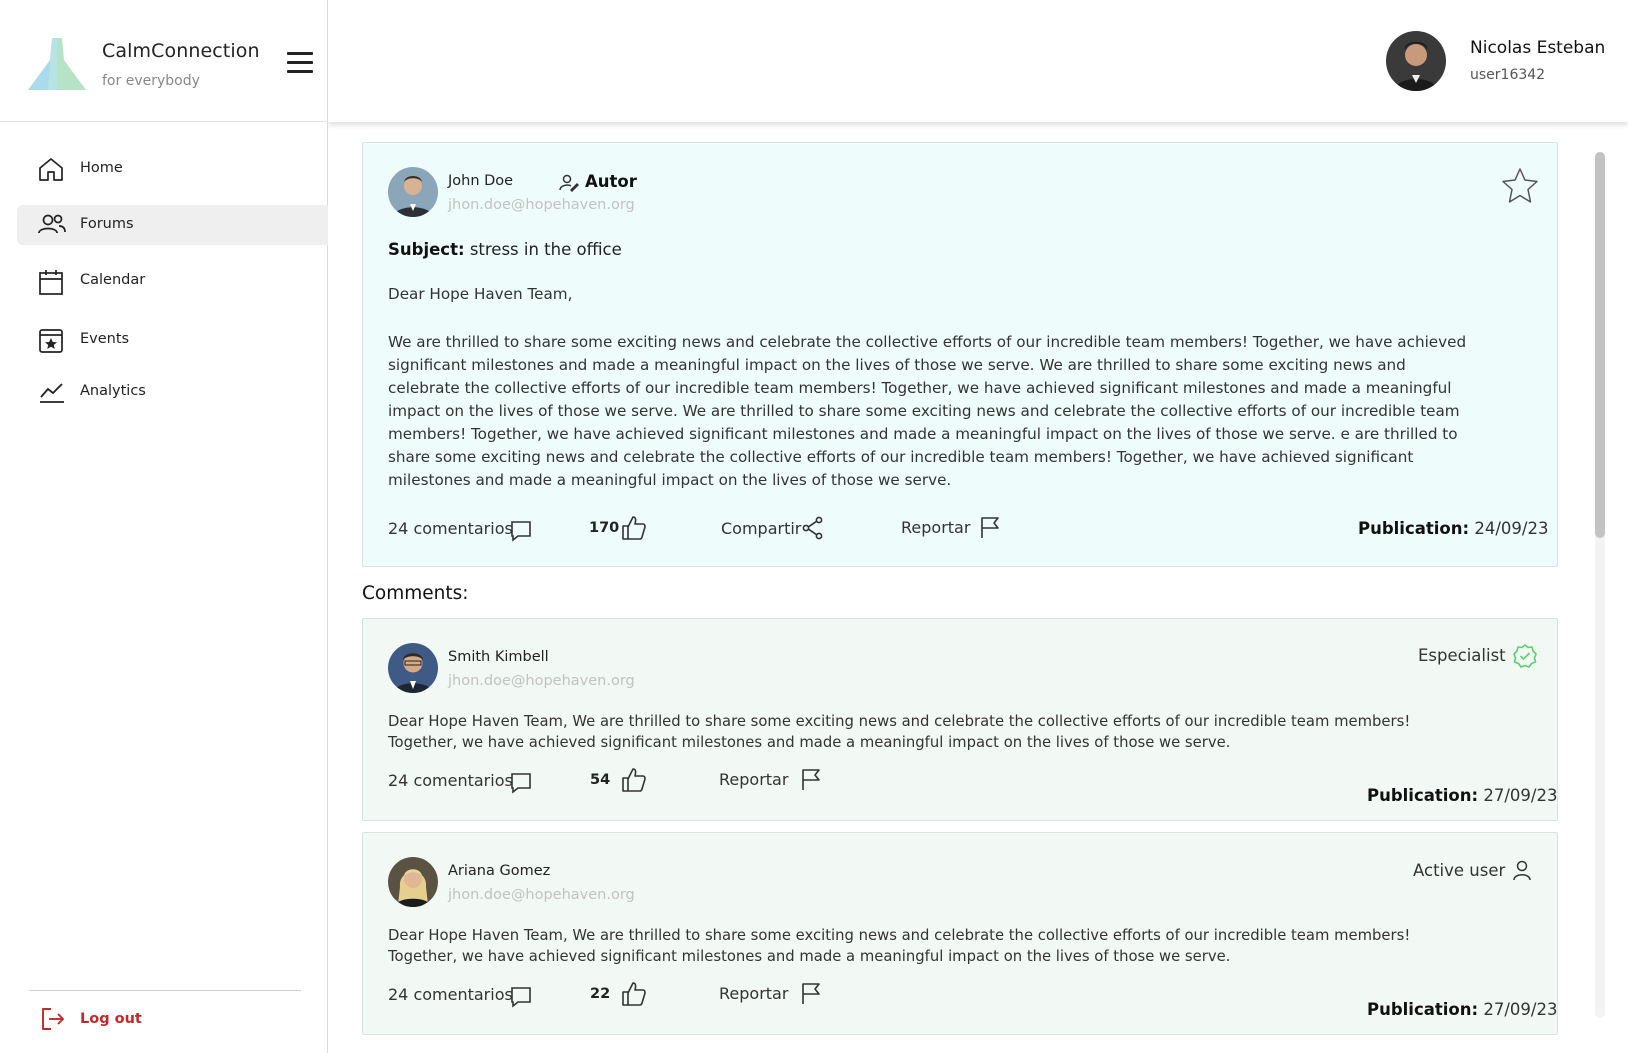 The height and width of the screenshot is (1053, 1628). Describe the element at coordinates (1459, 870) in the screenshot. I see `commenter-role-badge: Active user` at that location.